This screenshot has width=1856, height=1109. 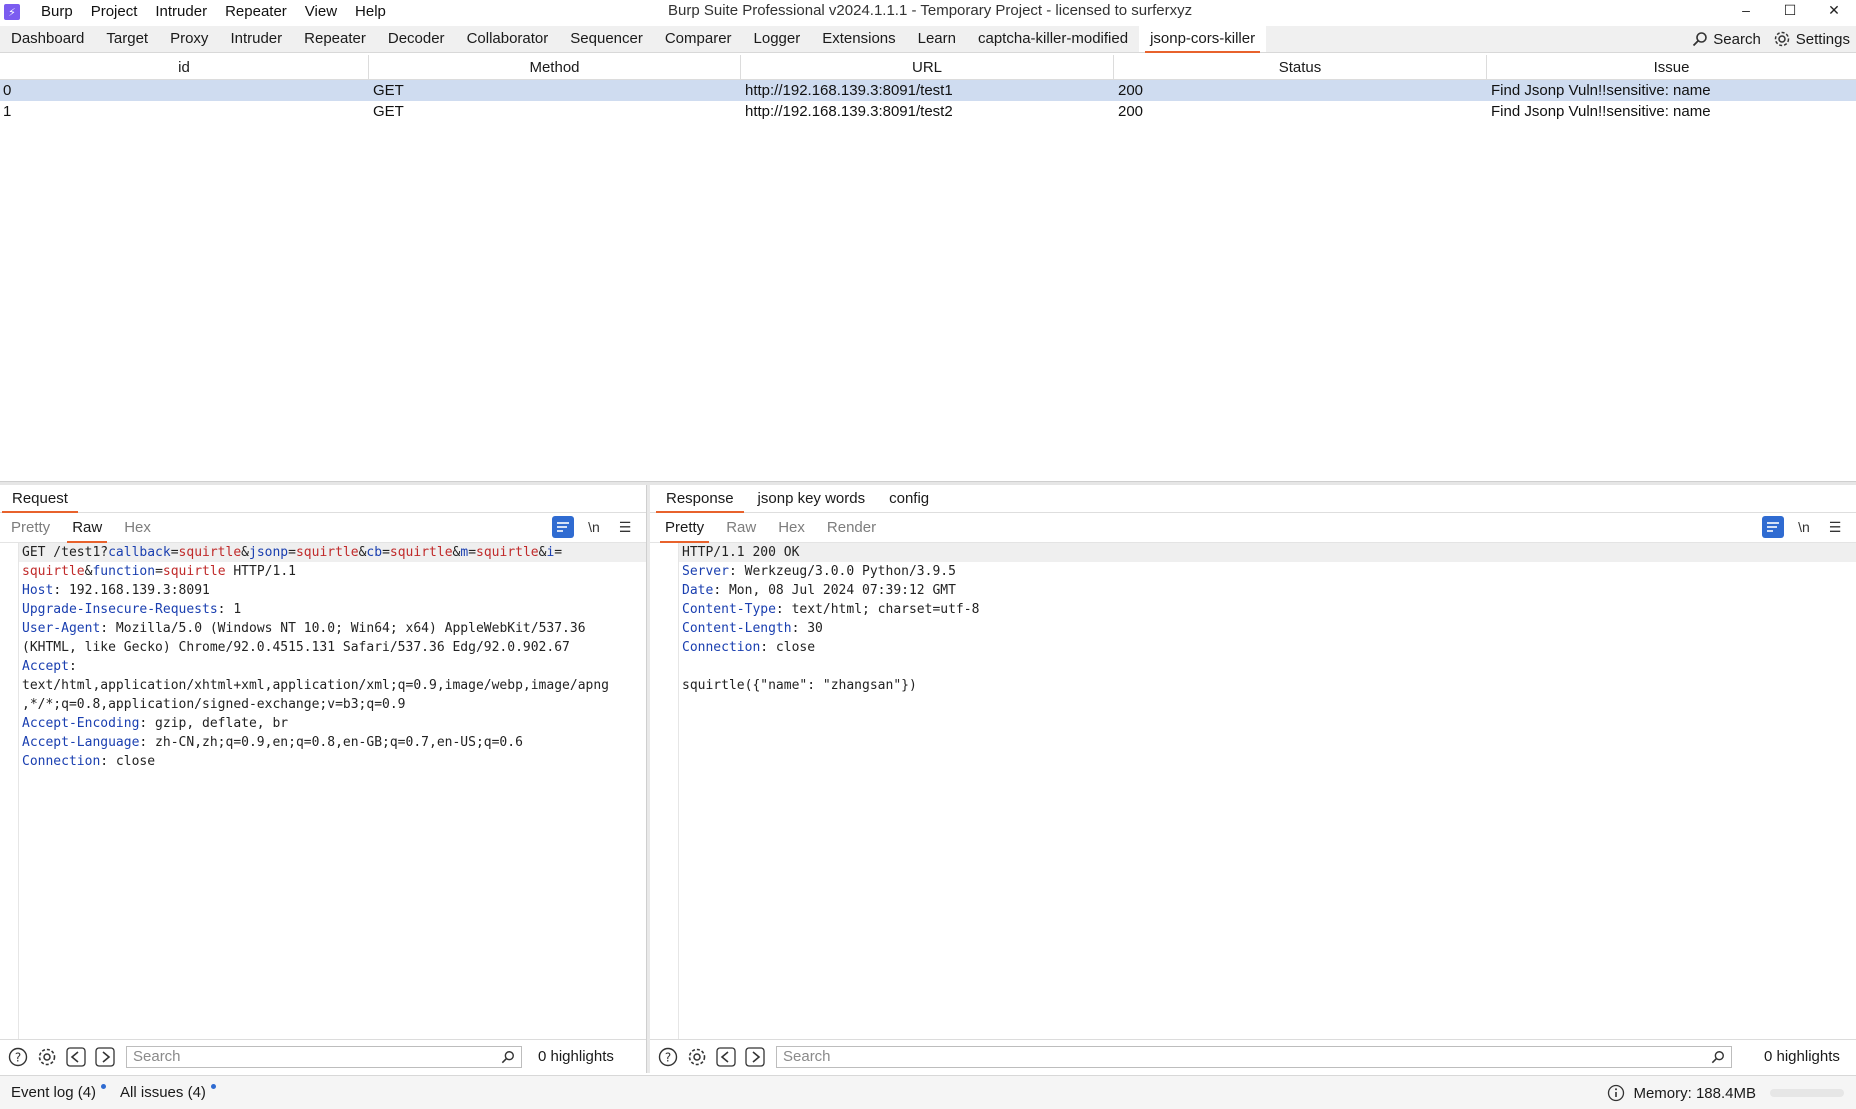 I want to click on menu-intruder: Intruder, so click(x=181, y=12).